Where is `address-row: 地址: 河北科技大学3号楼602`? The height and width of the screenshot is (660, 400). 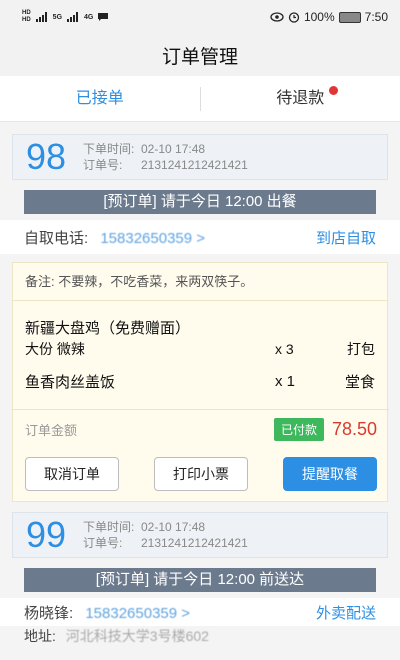
address-row: 地址: 河北科技大学3号楼602 is located at coordinates (116, 636).